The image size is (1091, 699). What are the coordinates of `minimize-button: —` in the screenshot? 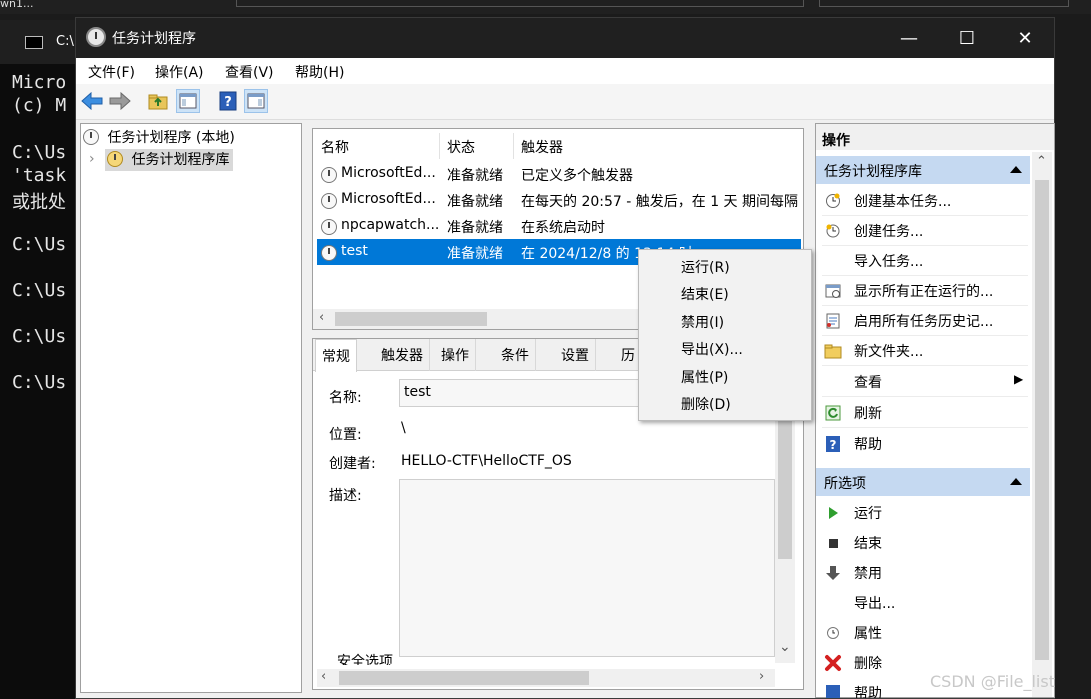 It's located at (909, 38).